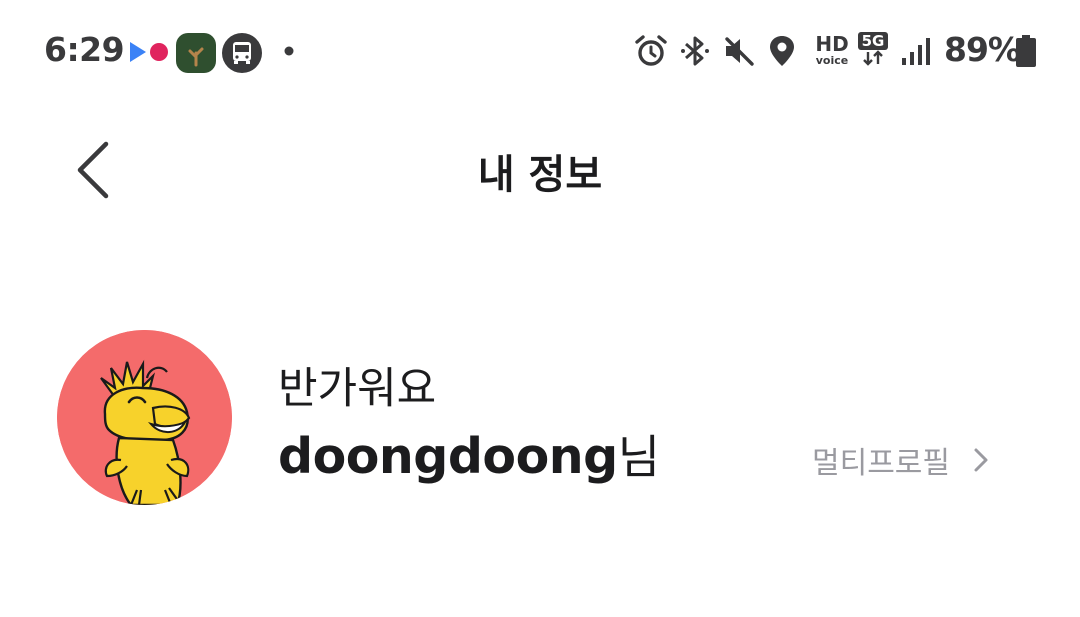 Image resolution: width=1080 pixels, height=617 pixels. Describe the element at coordinates (873, 50) in the screenshot. I see `5g-icon: 5G` at that location.